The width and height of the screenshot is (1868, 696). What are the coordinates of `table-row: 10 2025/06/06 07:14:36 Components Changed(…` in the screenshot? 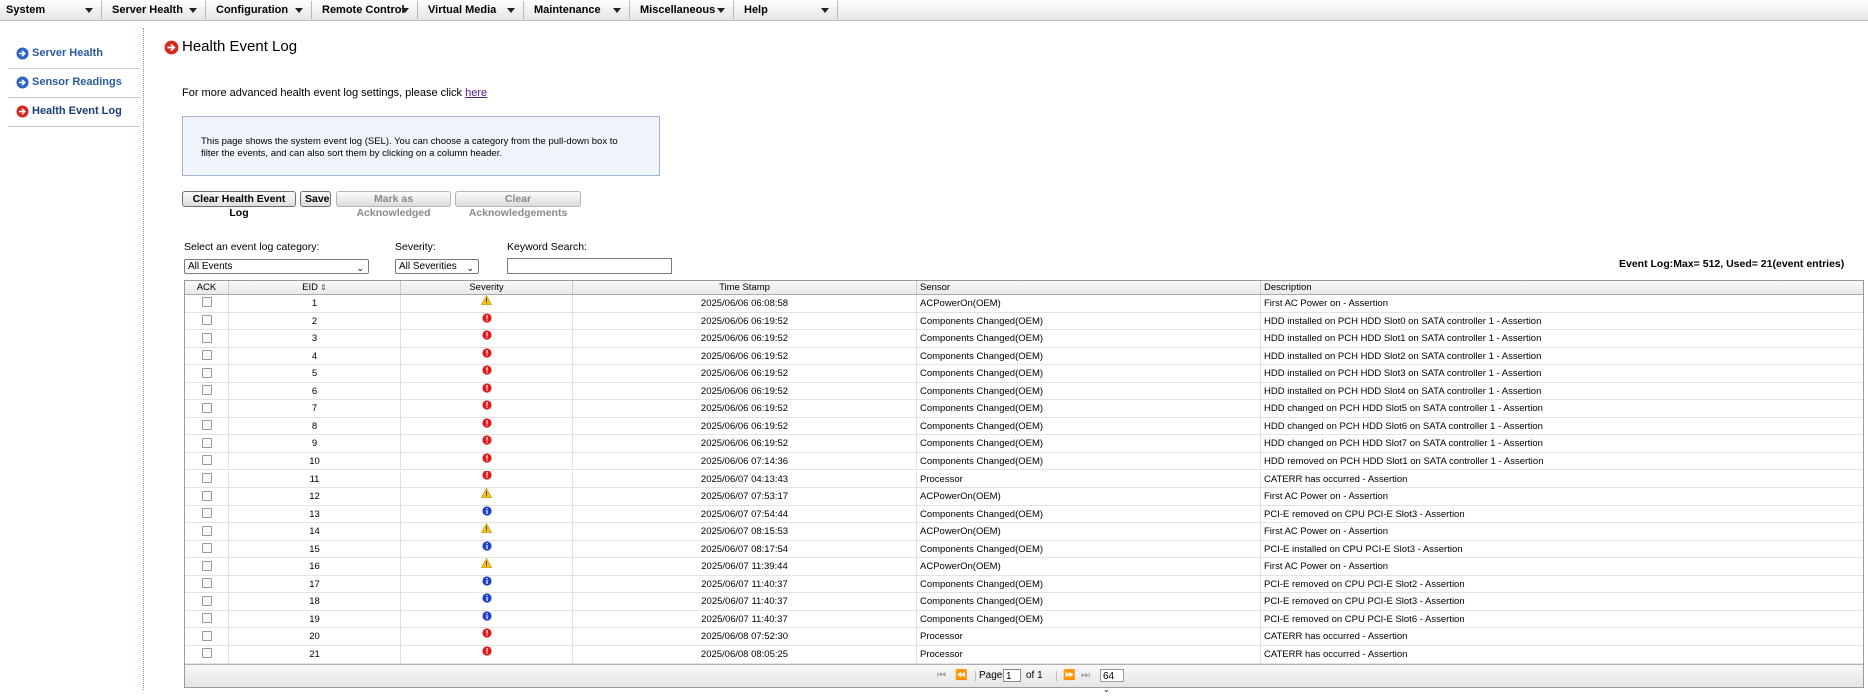 It's located at (1024, 461).